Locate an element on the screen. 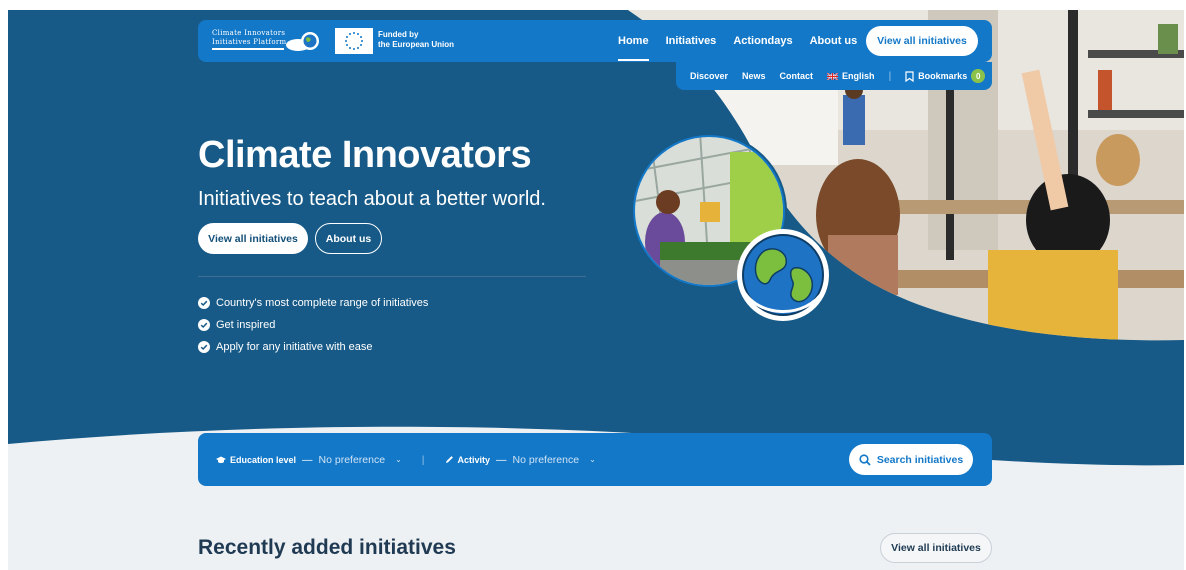  nav-about-us: About us is located at coordinates (834, 41).